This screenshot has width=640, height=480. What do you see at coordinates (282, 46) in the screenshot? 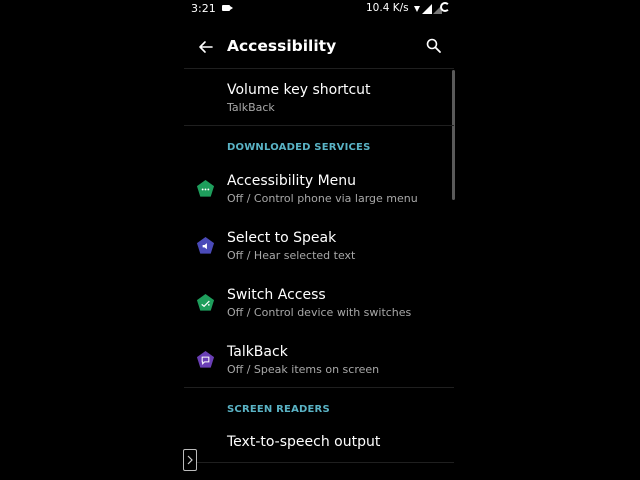
I see `page-title: Accessibility` at bounding box center [282, 46].